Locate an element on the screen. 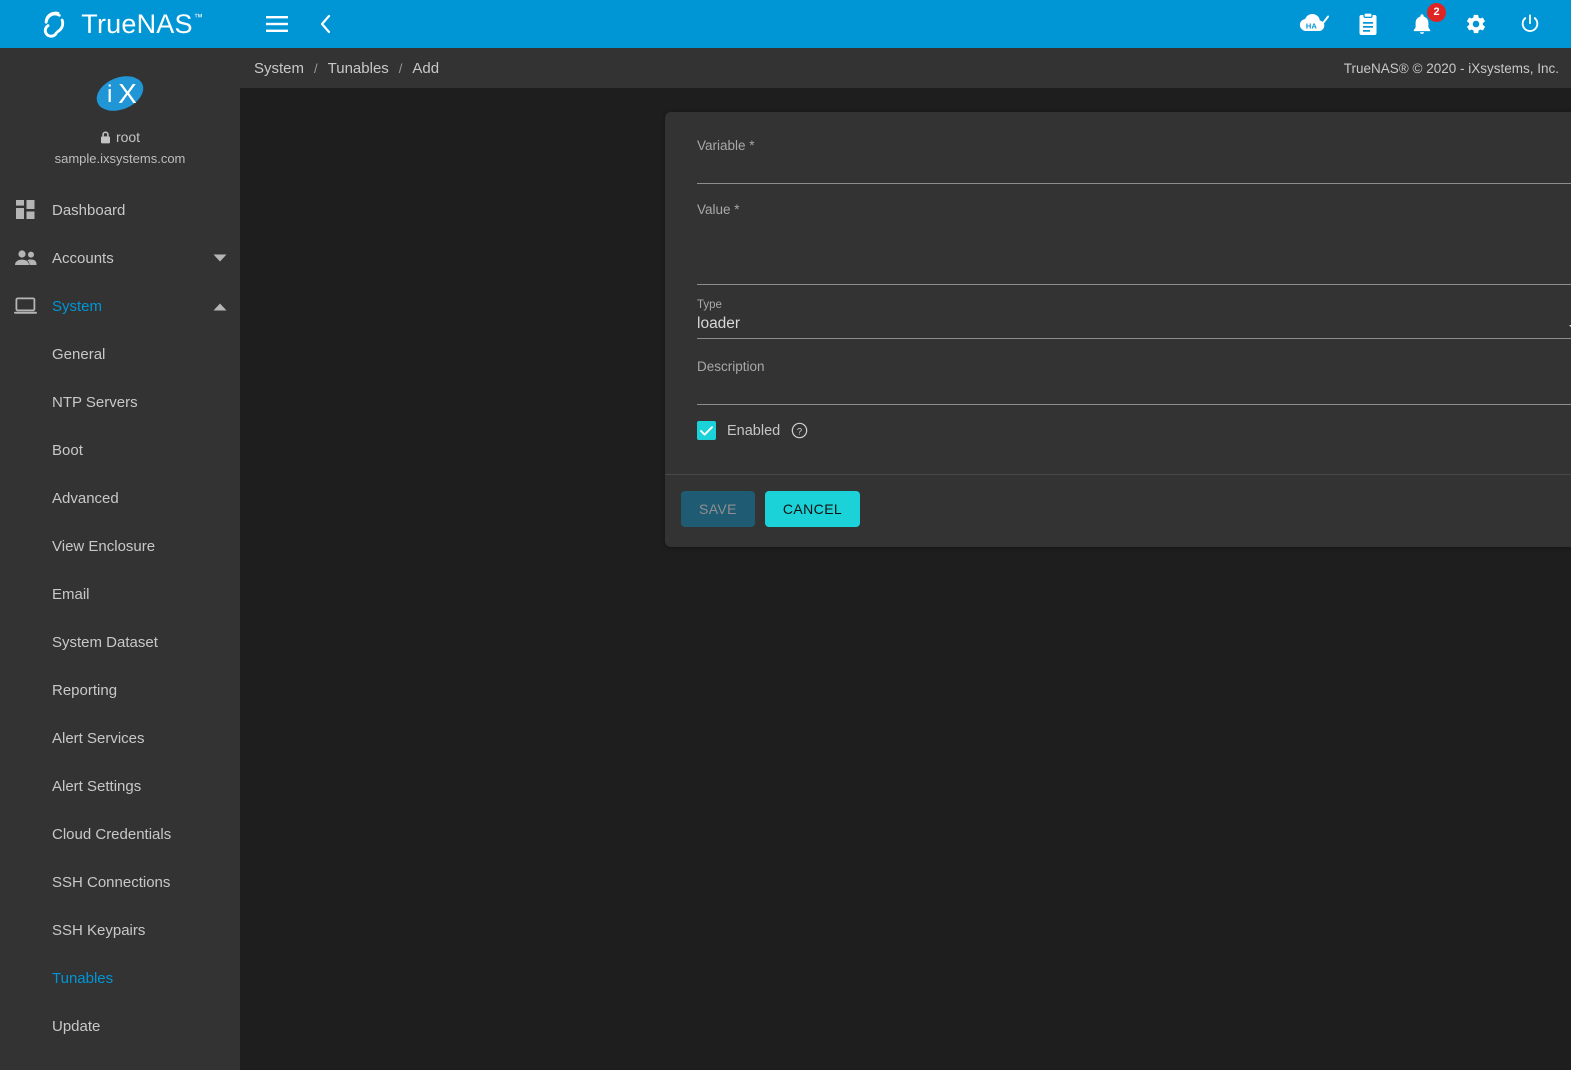 The height and width of the screenshot is (1070, 1571). breadcrumb: System / Tunables / Add is located at coordinates (346, 68).